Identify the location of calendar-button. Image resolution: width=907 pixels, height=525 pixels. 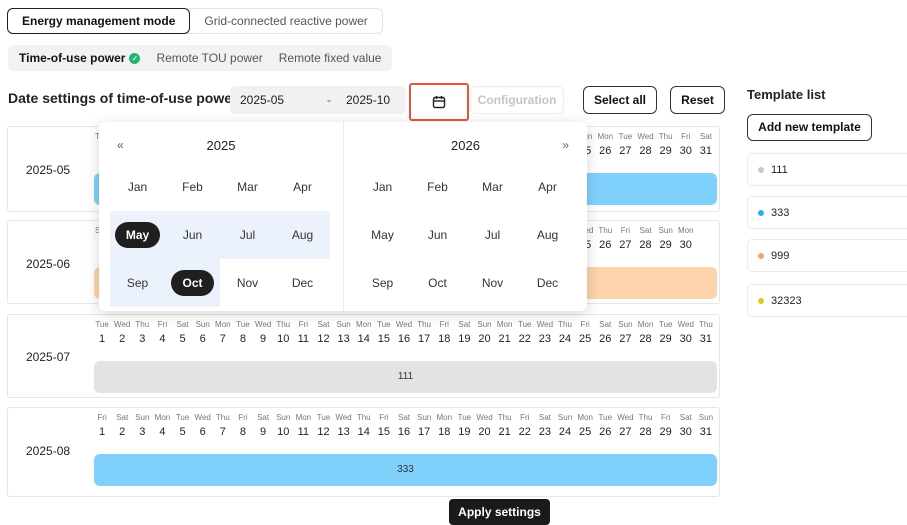
(439, 102).